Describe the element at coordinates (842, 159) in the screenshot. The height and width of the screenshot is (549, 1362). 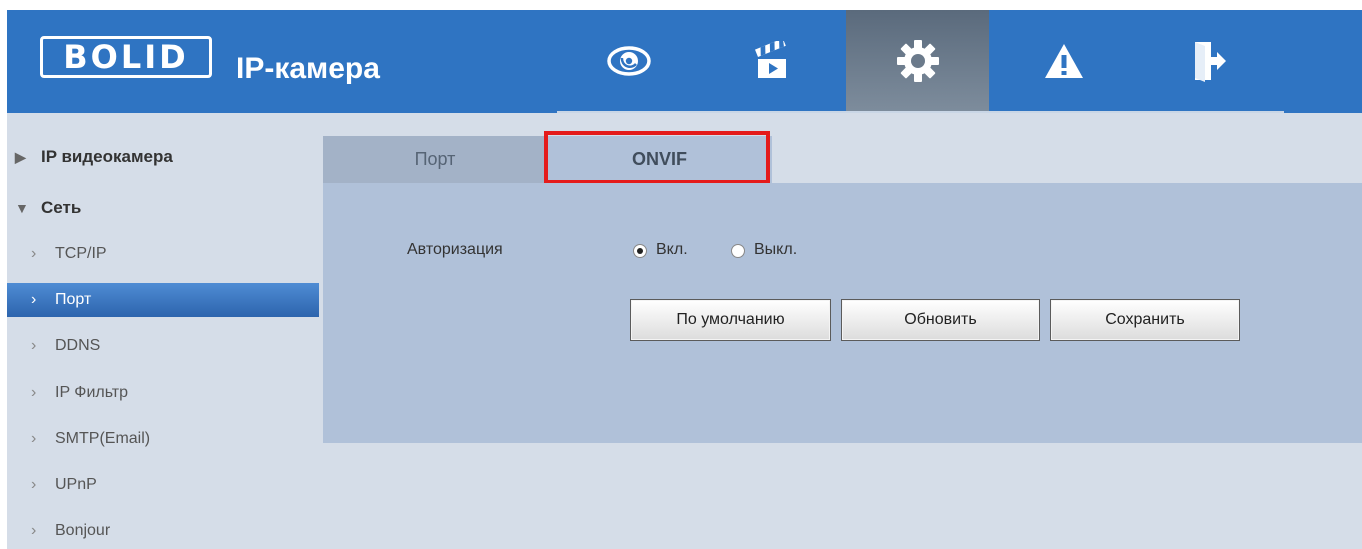
I see `tab-strip: Порт ONVIF` at that location.